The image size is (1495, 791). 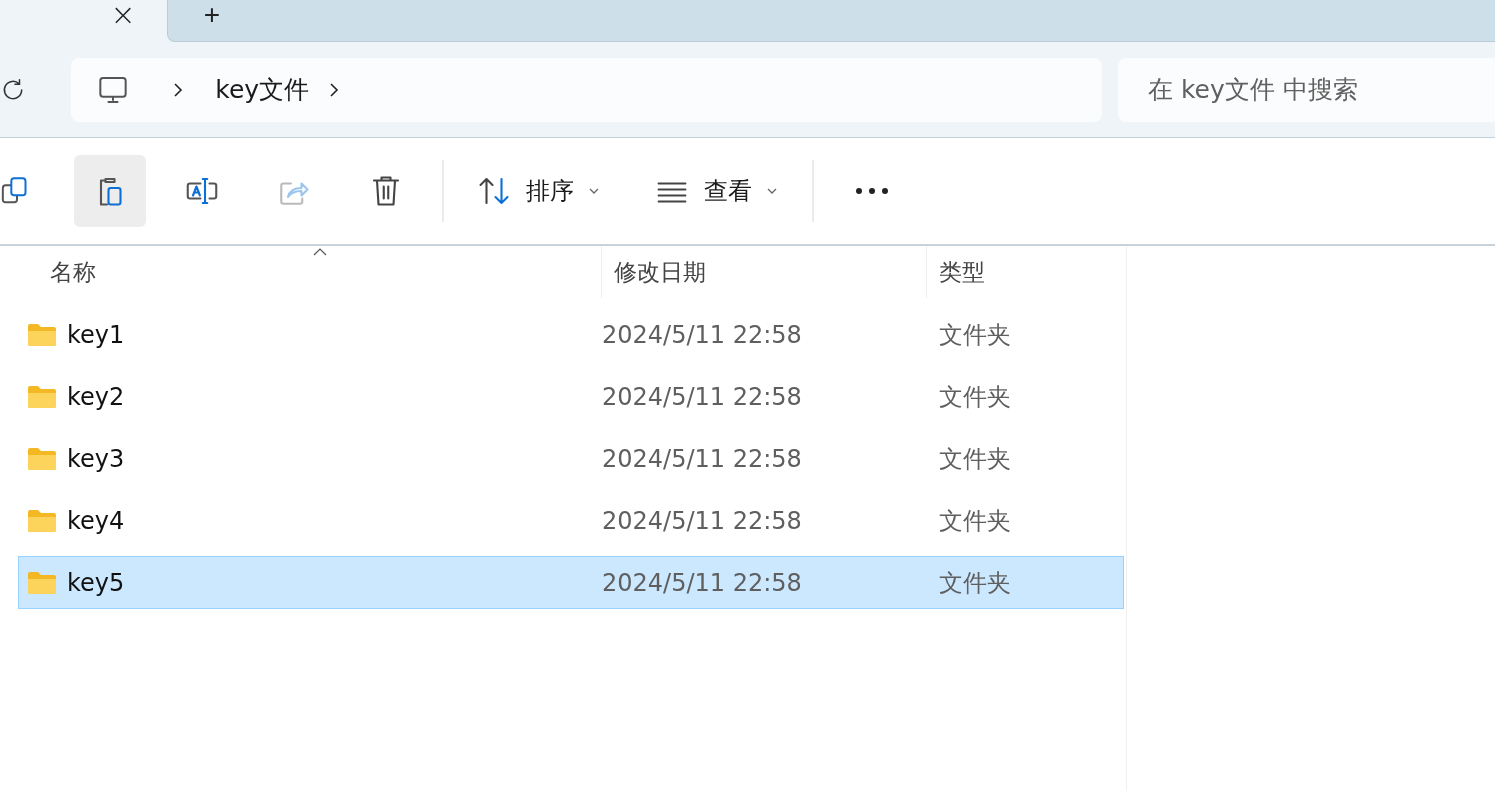 I want to click on column-header: 修改日期, so click(x=763, y=272).